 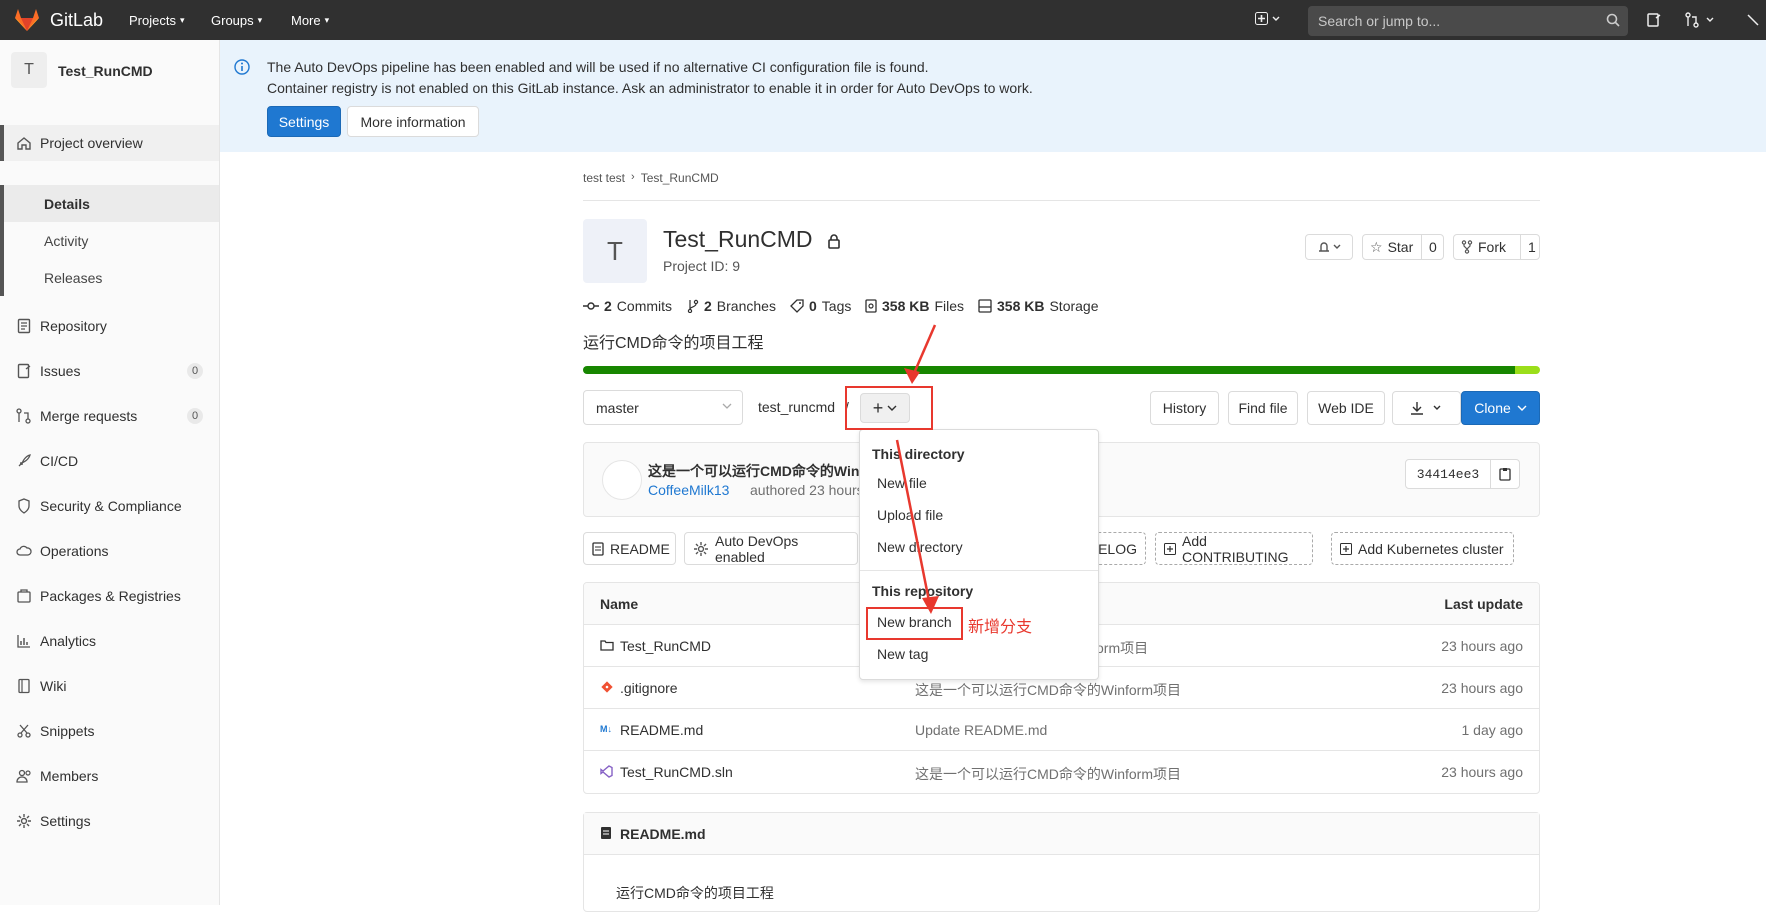 What do you see at coordinates (680, 178) in the screenshot?
I see `breadcrumb-project: Test_RunCMD` at bounding box center [680, 178].